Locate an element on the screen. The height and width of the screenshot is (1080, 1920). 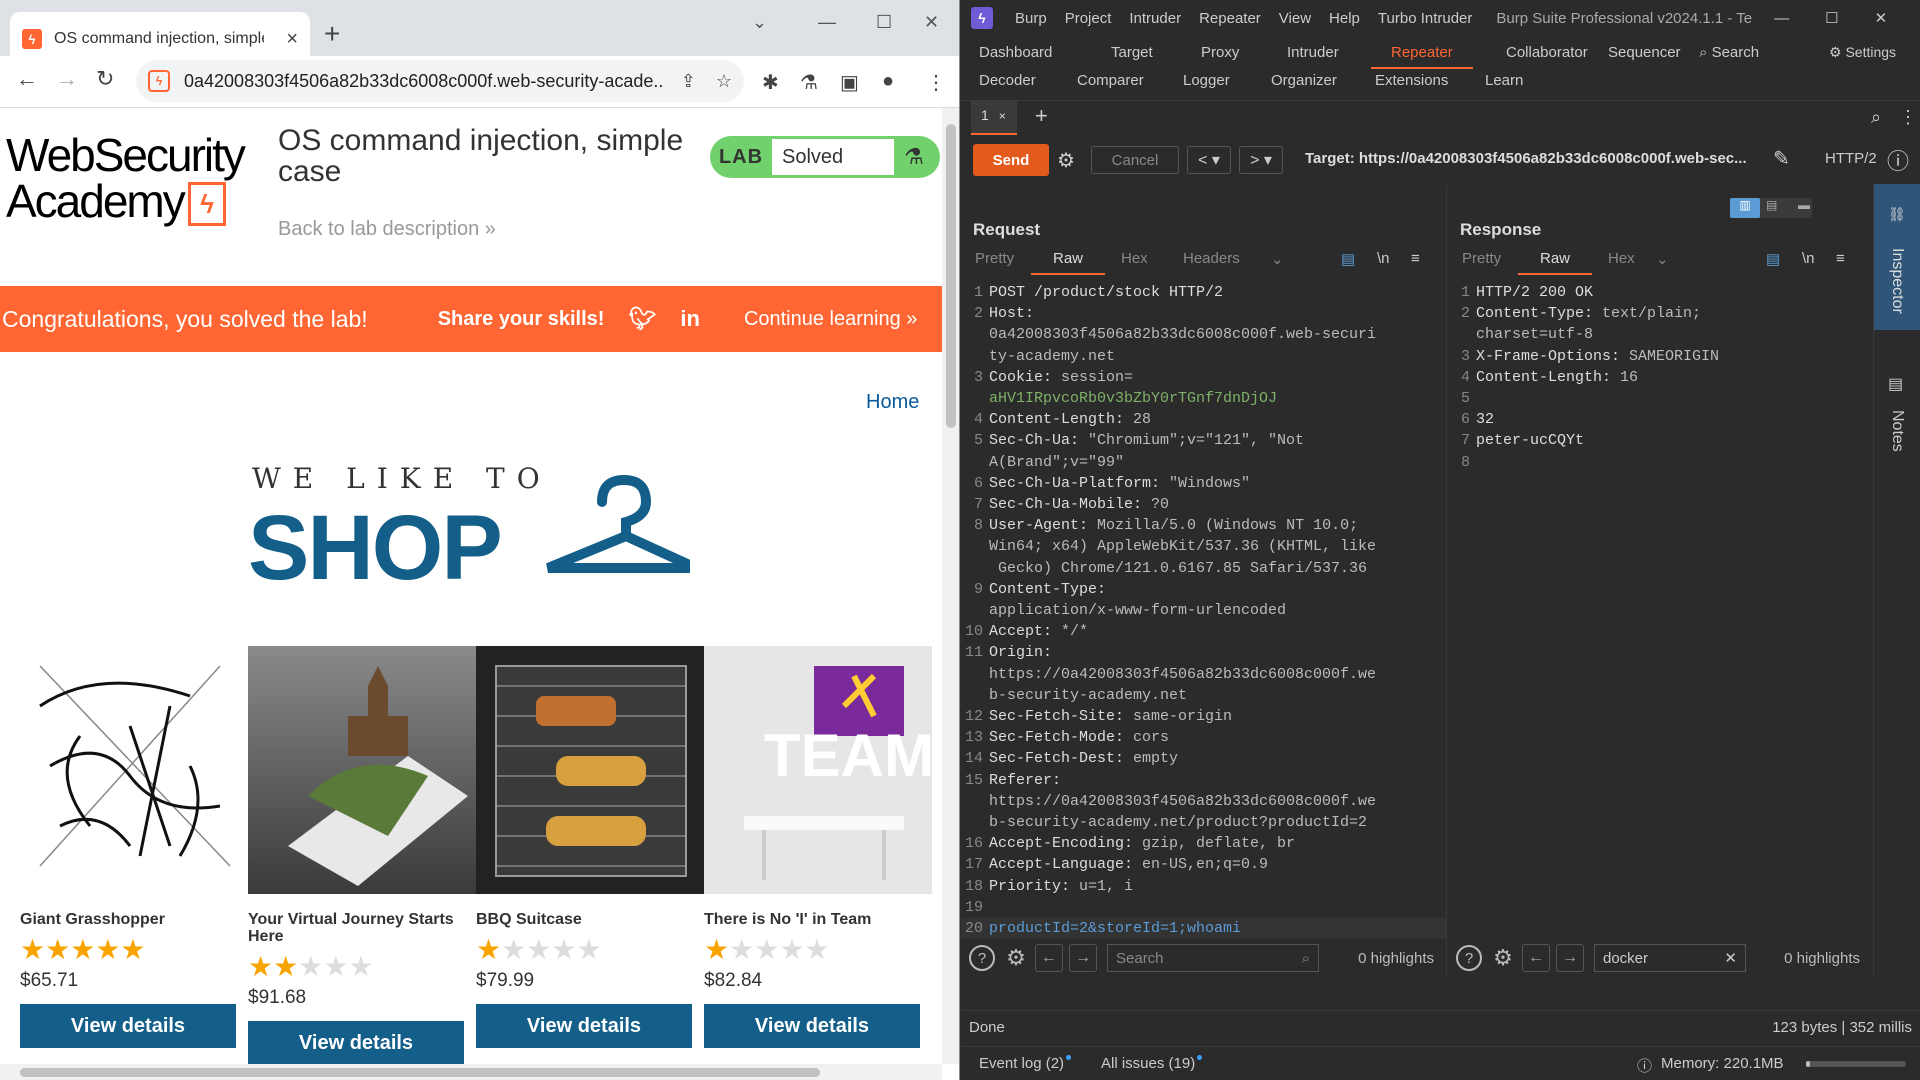
horizontal-scrollbar is located at coordinates (471, 1072).